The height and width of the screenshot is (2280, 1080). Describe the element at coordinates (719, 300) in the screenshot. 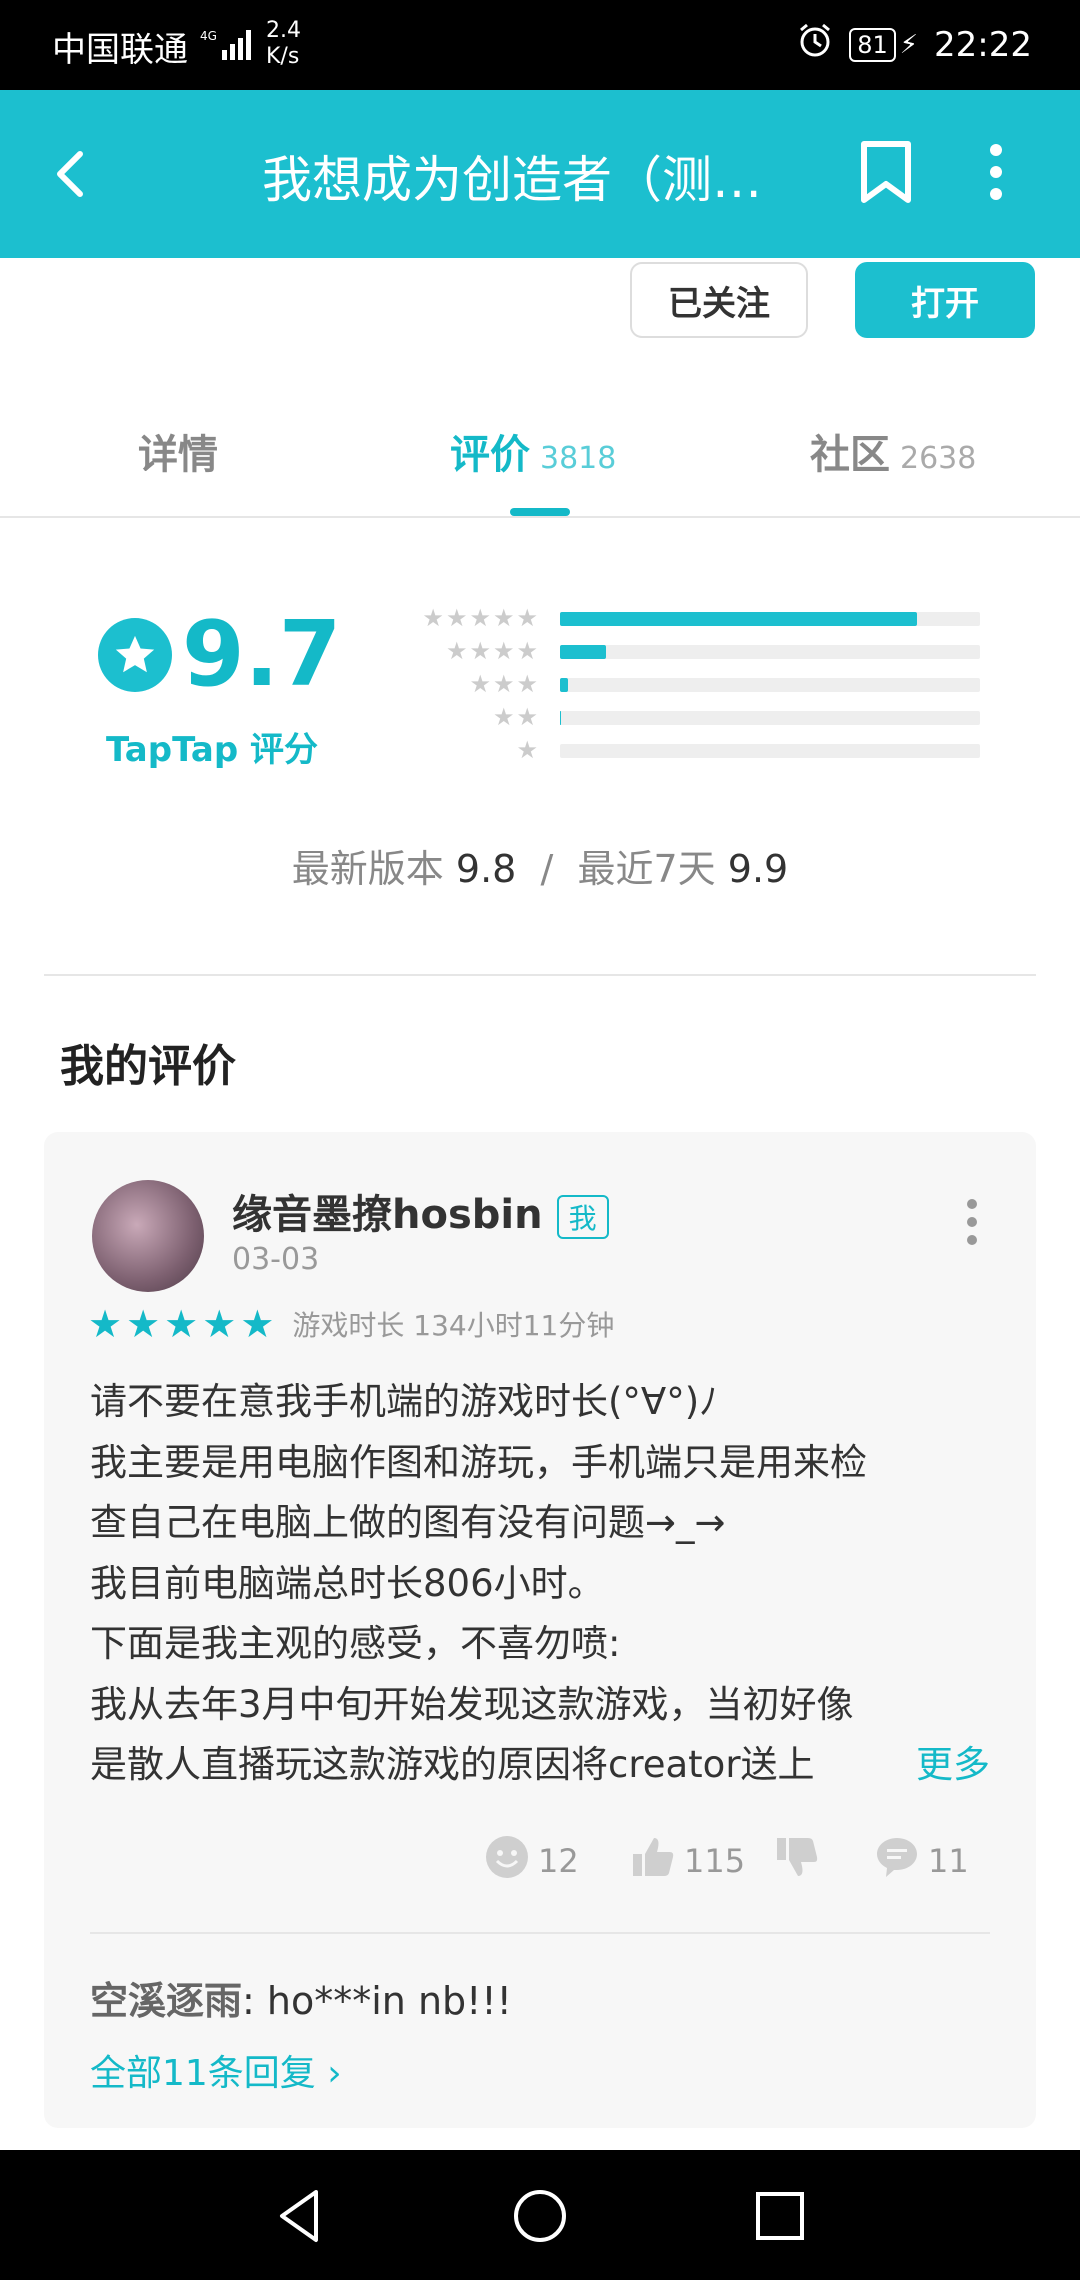

I see `follow-button: 已关注` at that location.